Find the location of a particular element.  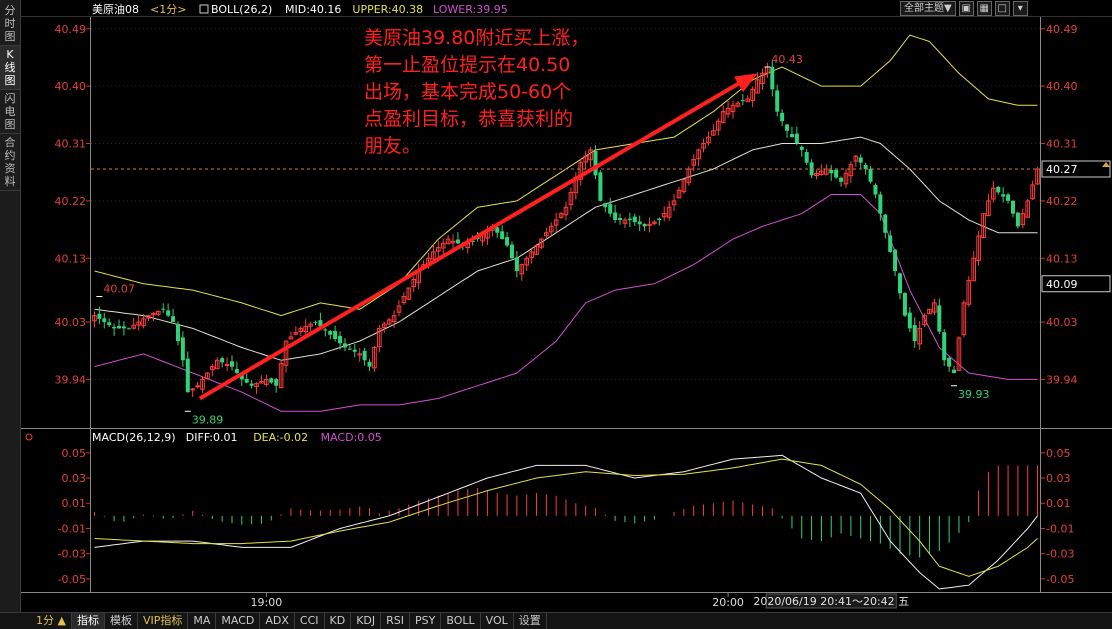

price-header-4: UPPER:40.38 is located at coordinates (387, 9).